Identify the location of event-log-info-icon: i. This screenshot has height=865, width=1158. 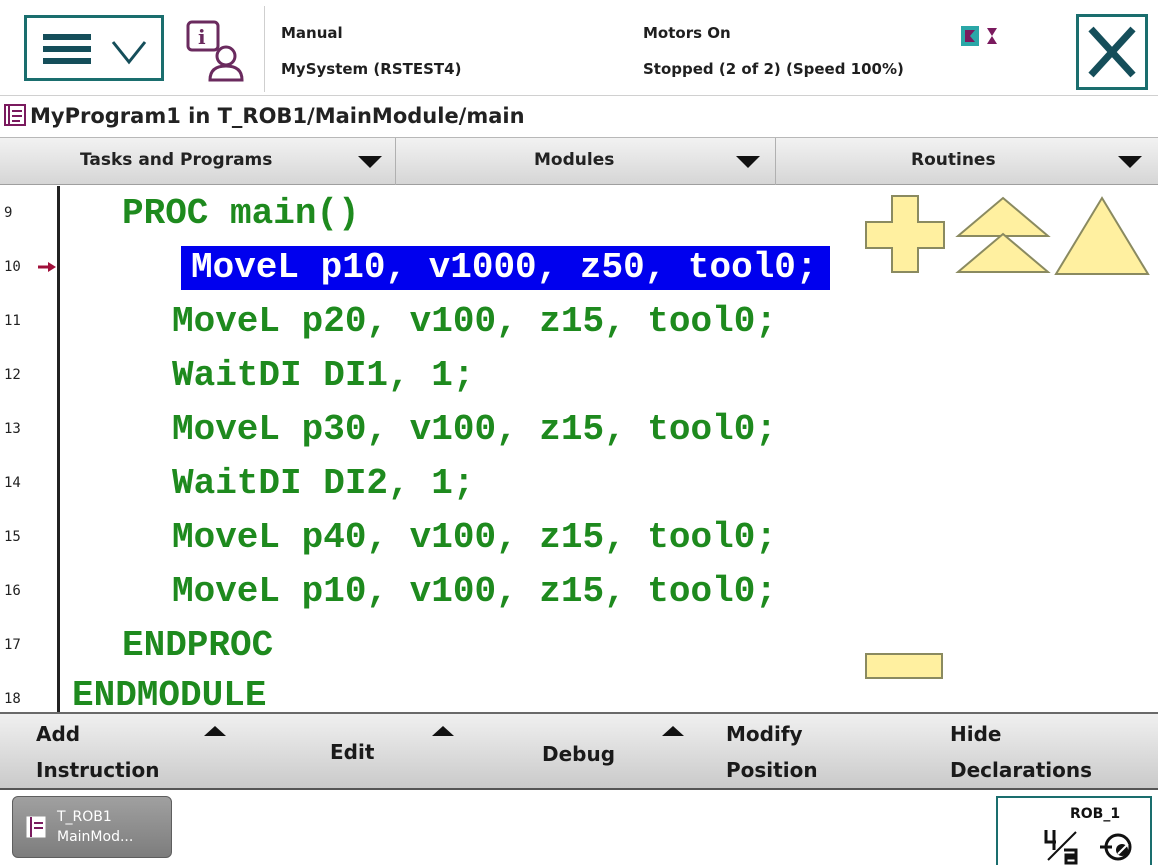
(218, 51).